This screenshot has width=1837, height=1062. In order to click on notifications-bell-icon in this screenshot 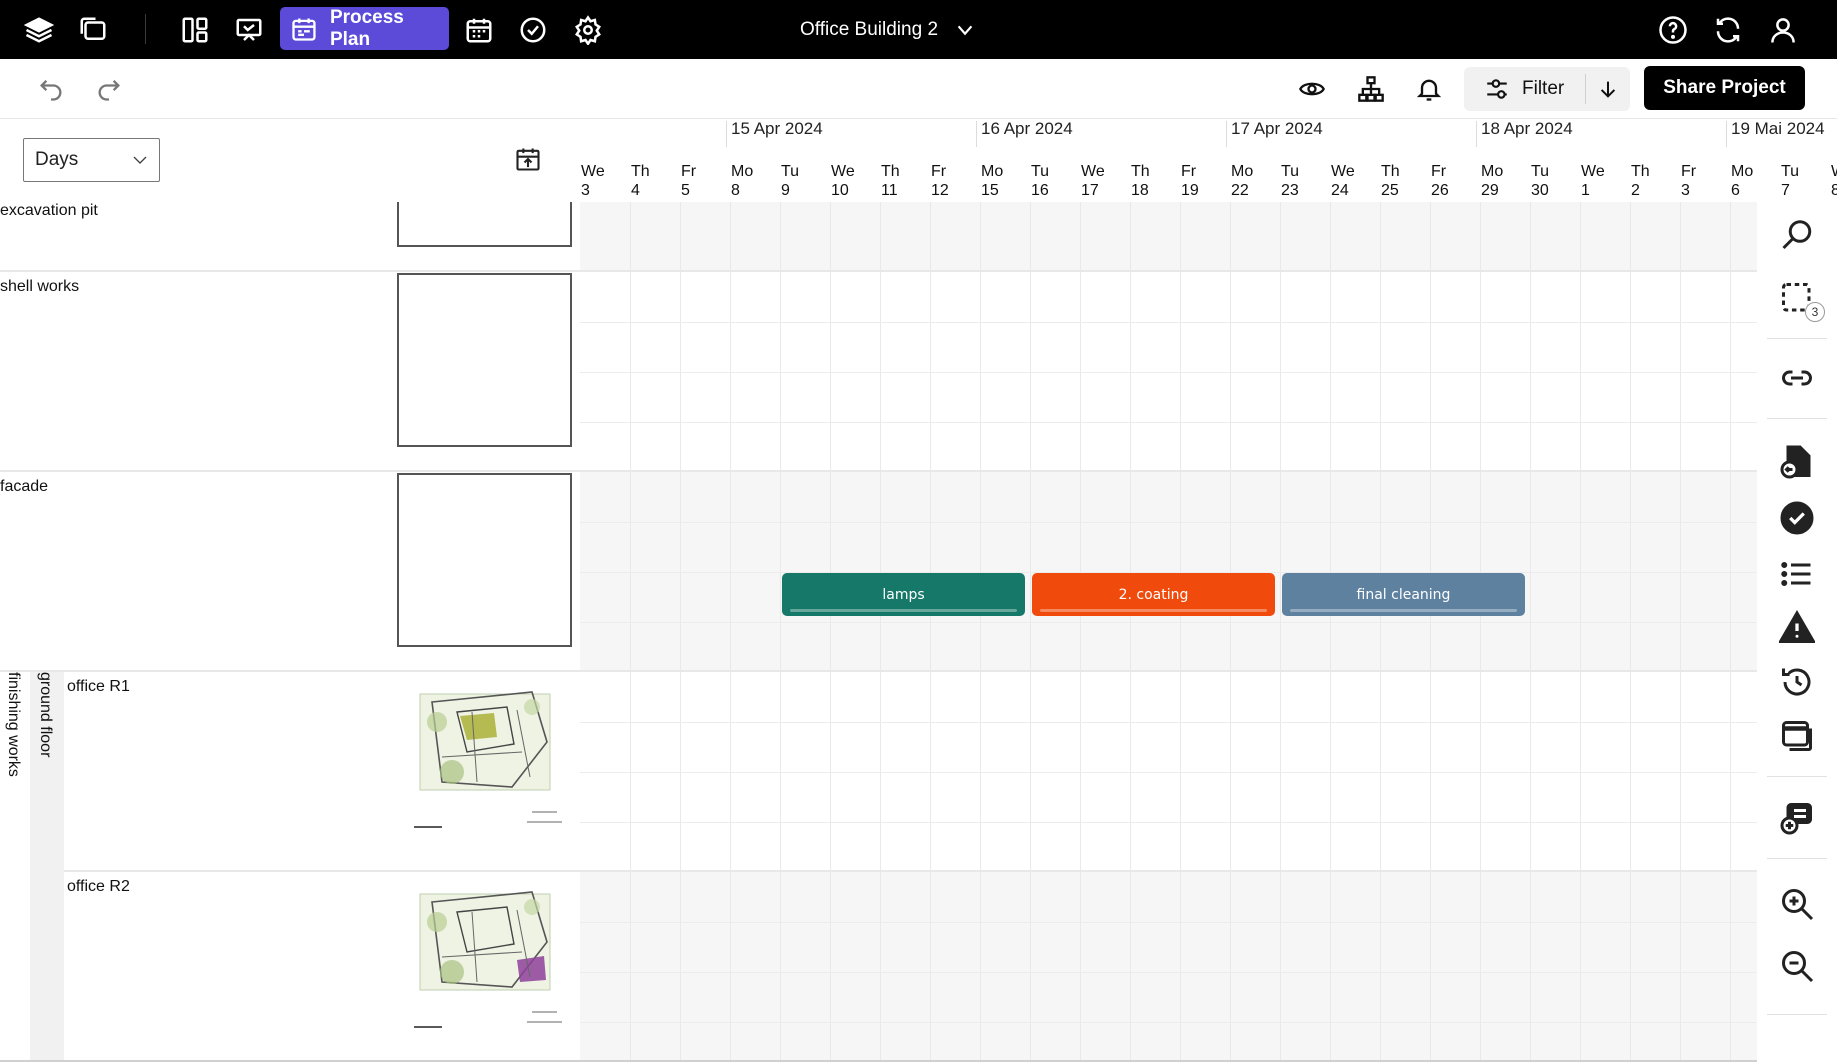, I will do `click(1429, 89)`.